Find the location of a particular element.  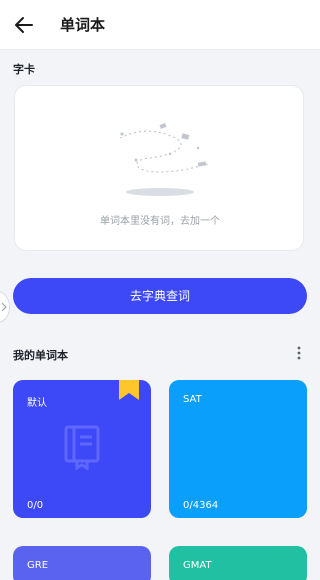

arrow-left-icon is located at coordinates (24, 25).